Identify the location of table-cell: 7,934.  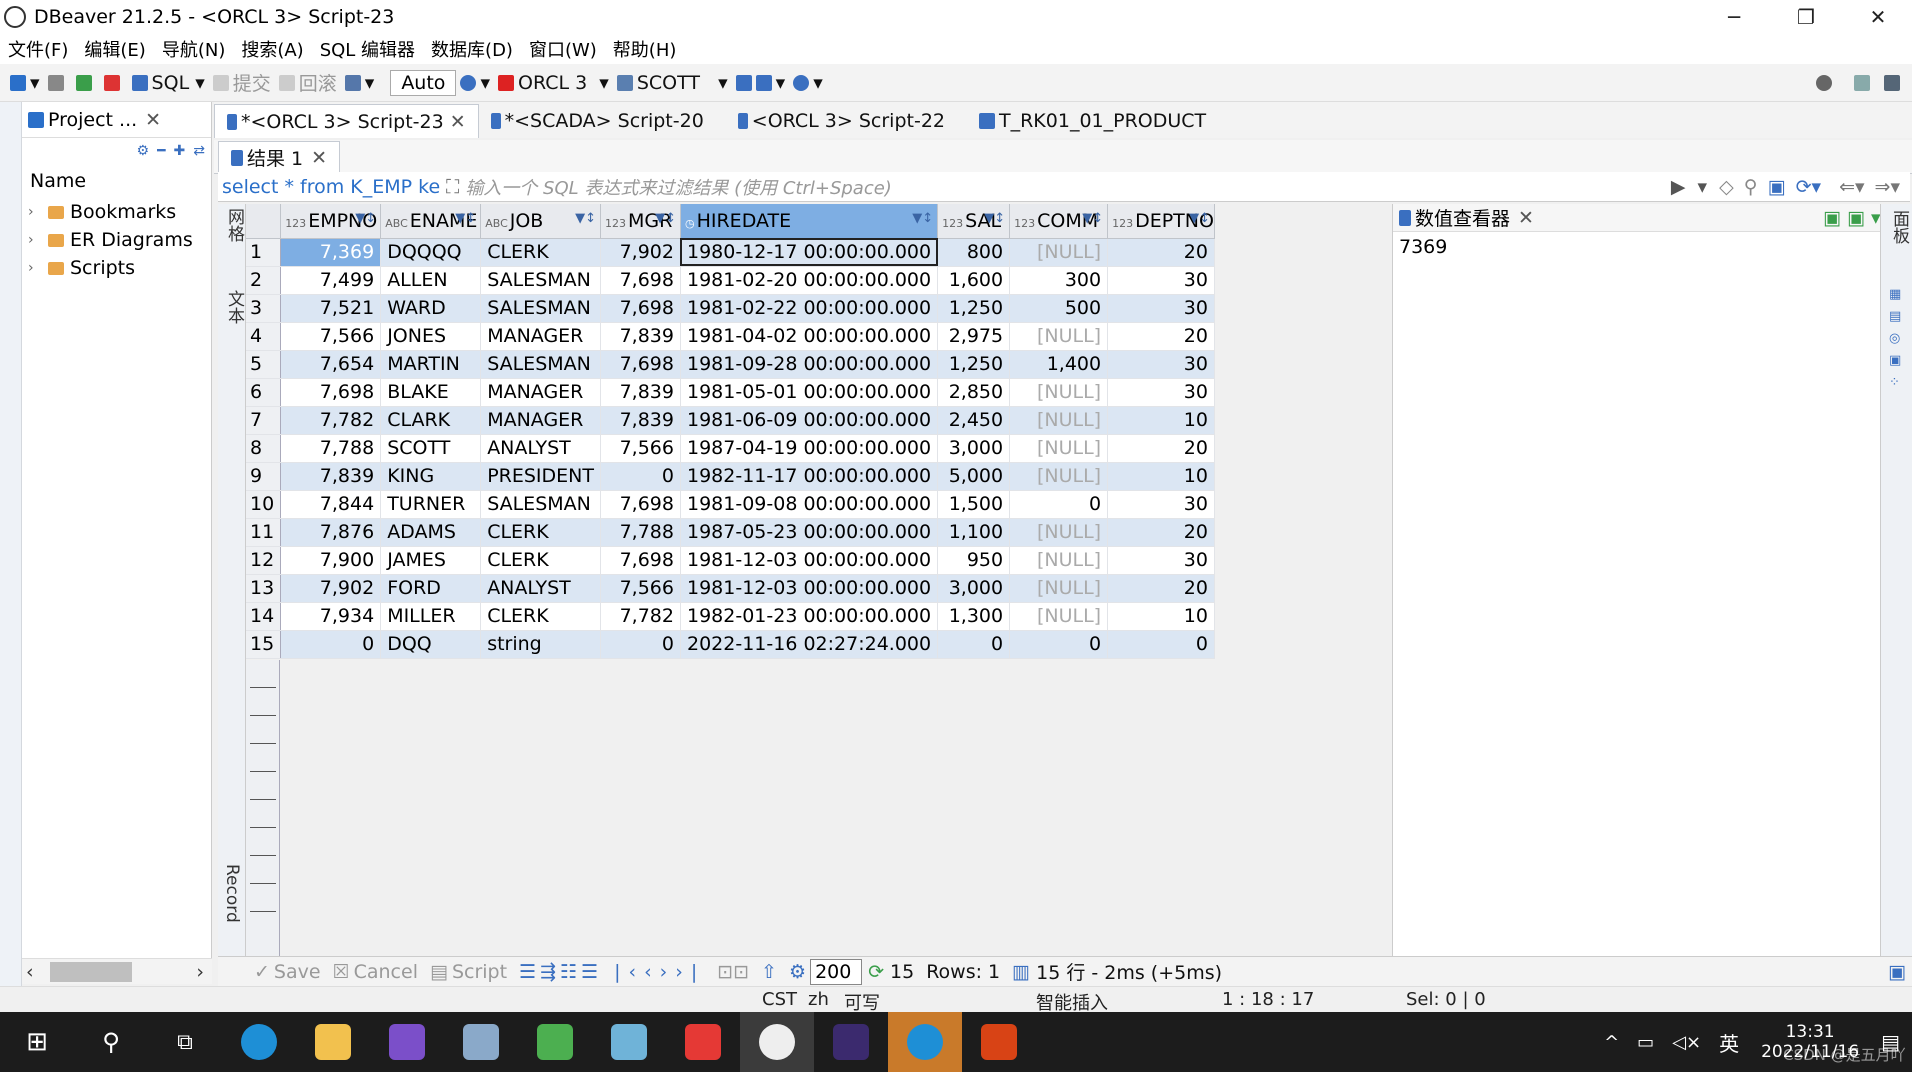
(331, 616).